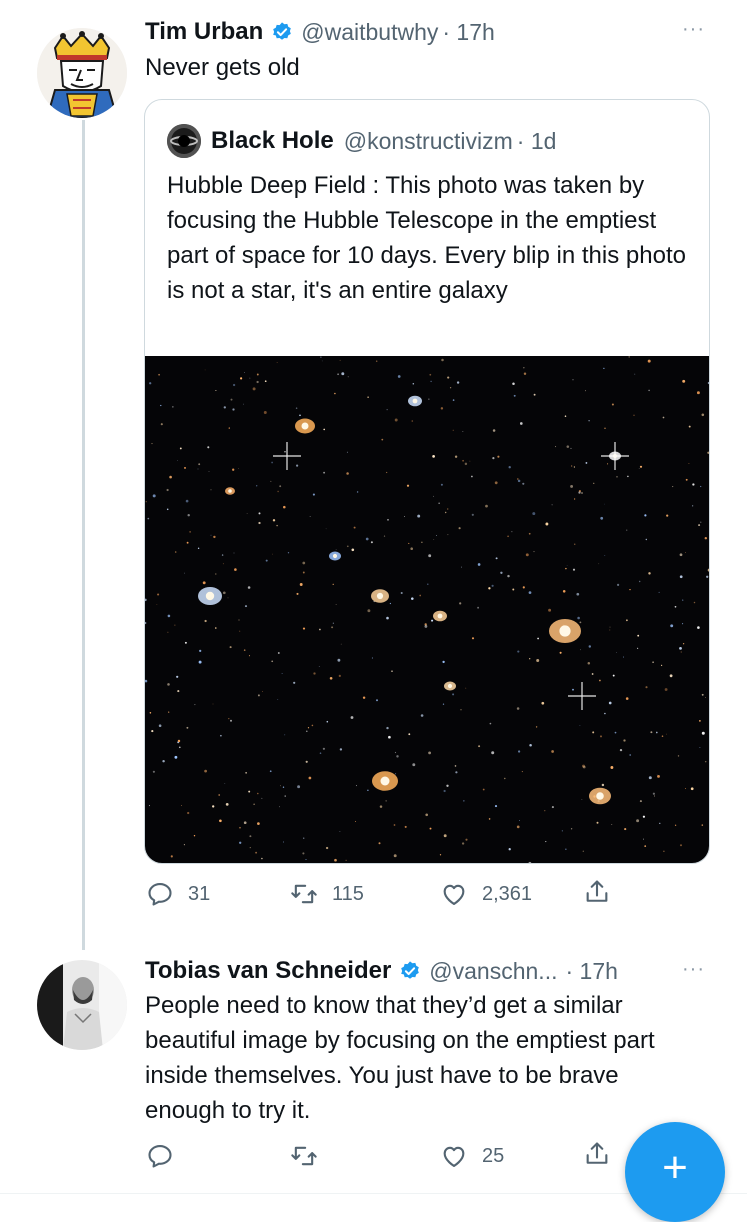 The image size is (747, 1222). I want to click on compose-icon: +, so click(675, 1167).